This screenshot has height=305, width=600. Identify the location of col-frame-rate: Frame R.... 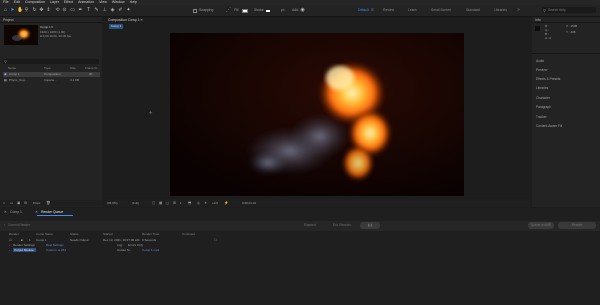
(92, 68).